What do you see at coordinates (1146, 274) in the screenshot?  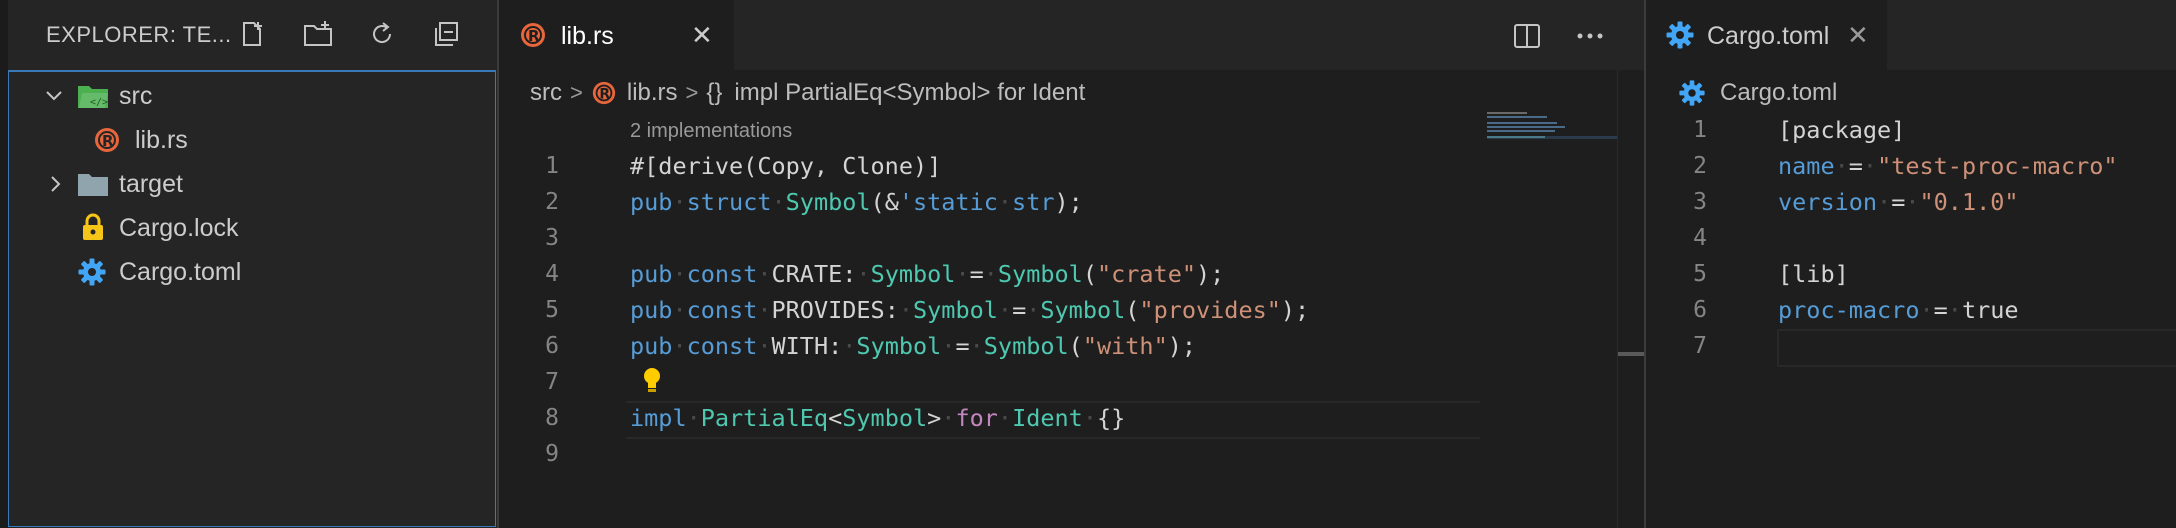 I see `code-token: "crate"` at bounding box center [1146, 274].